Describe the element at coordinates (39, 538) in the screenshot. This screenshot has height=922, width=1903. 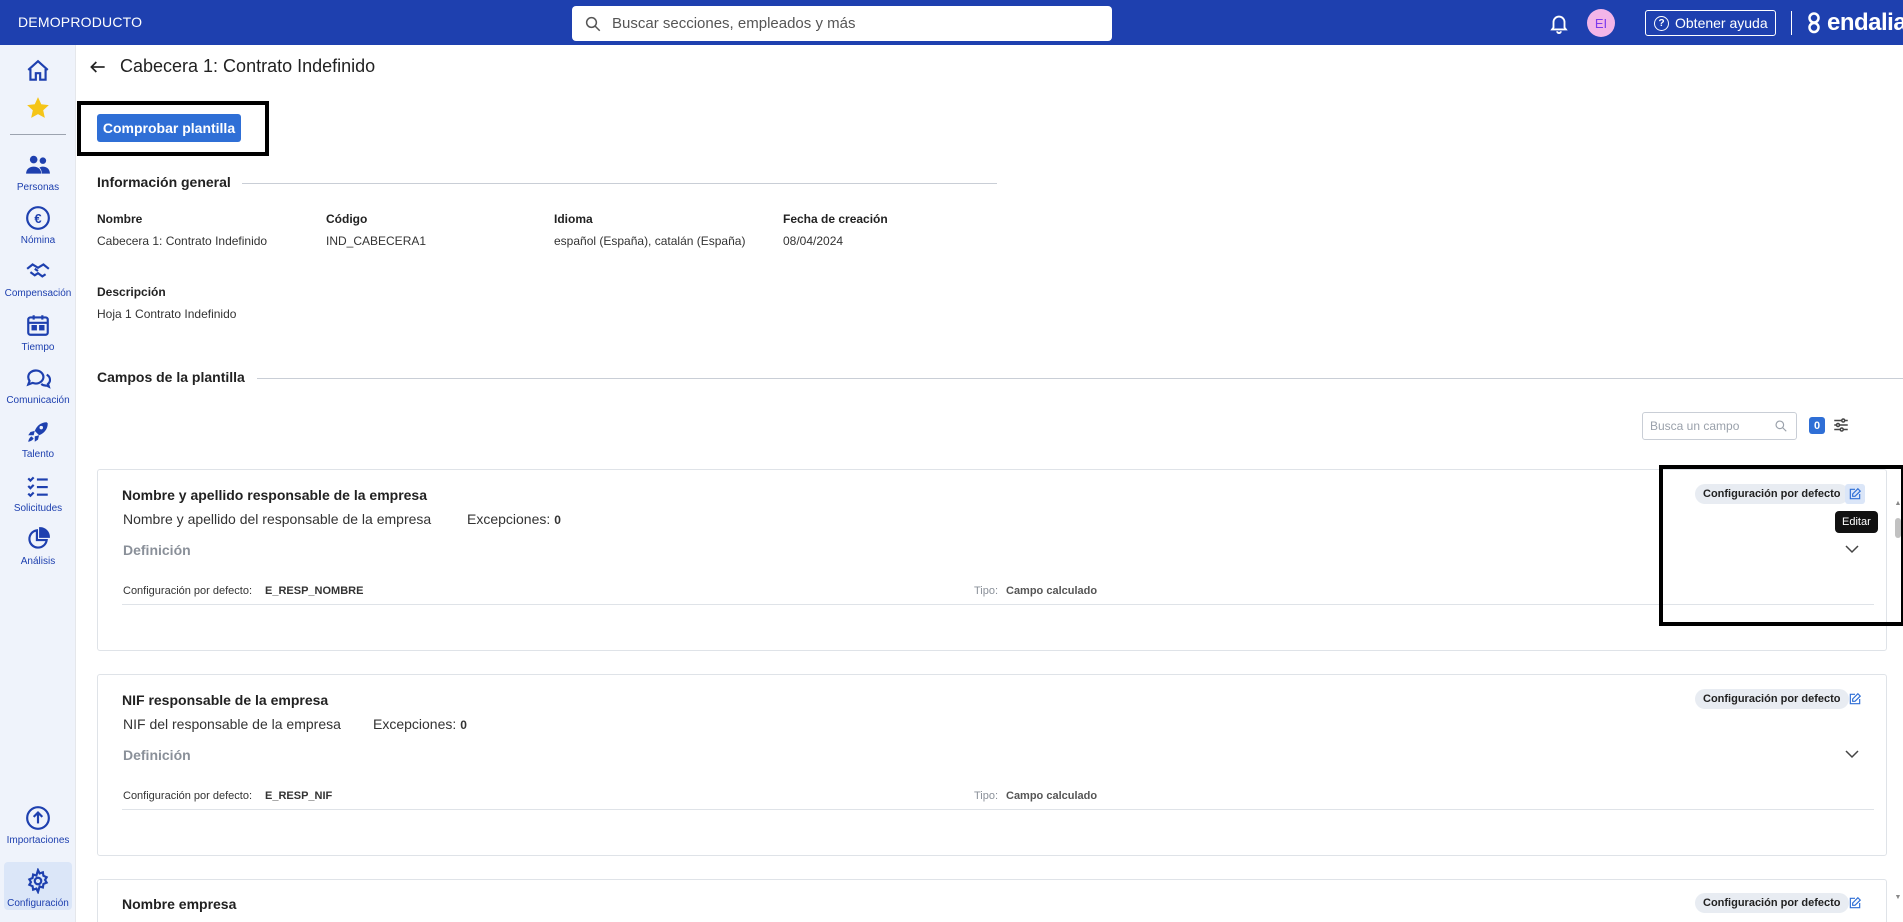
I see `pie-chart-icon` at that location.